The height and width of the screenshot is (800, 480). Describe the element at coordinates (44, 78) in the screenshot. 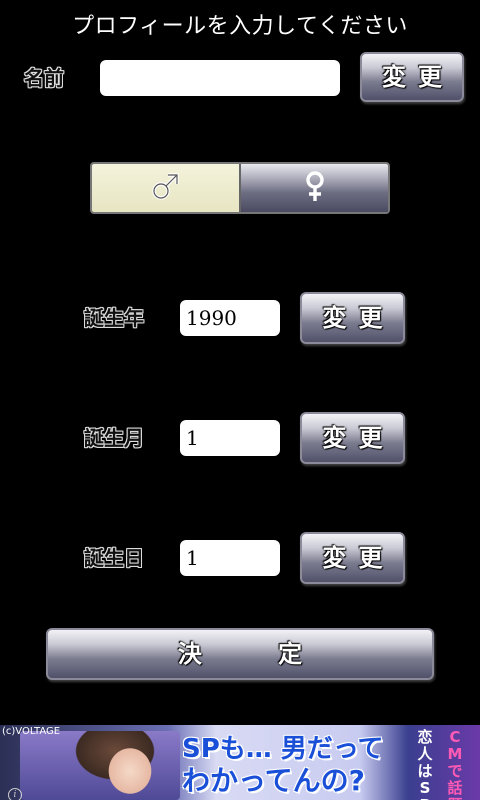

I see `name-label: 名前` at that location.